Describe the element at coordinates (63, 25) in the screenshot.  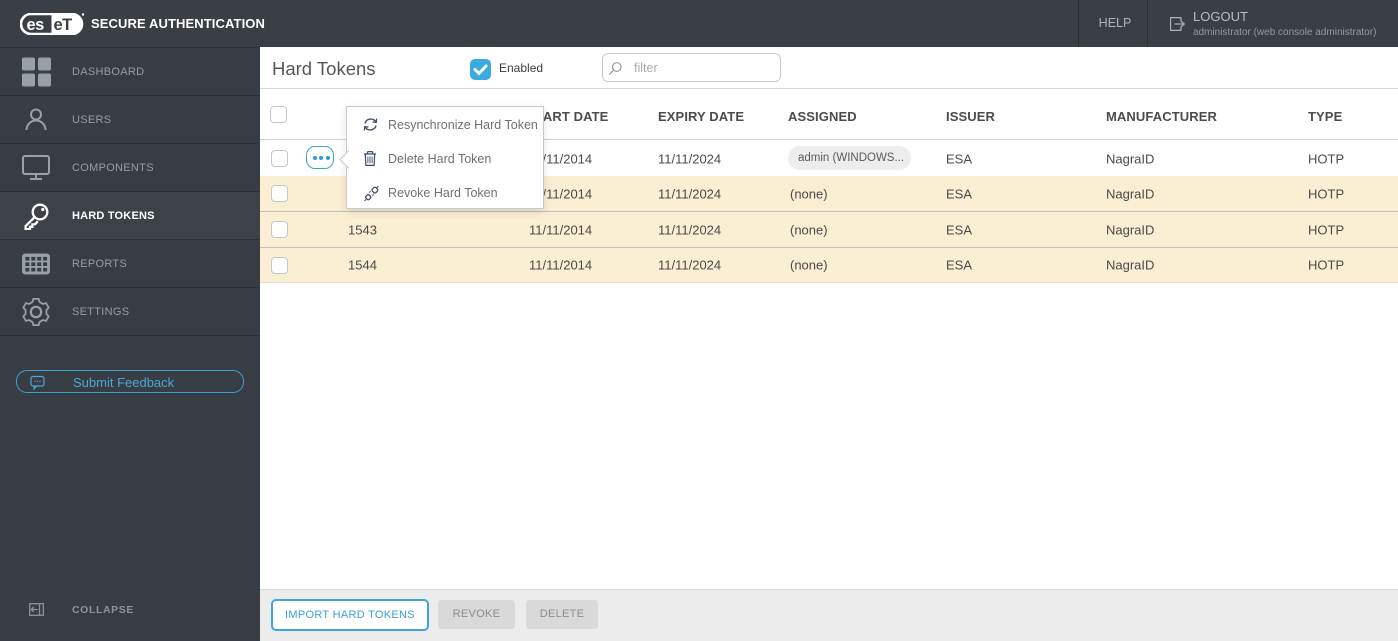
I see `svg-text: eT` at that location.